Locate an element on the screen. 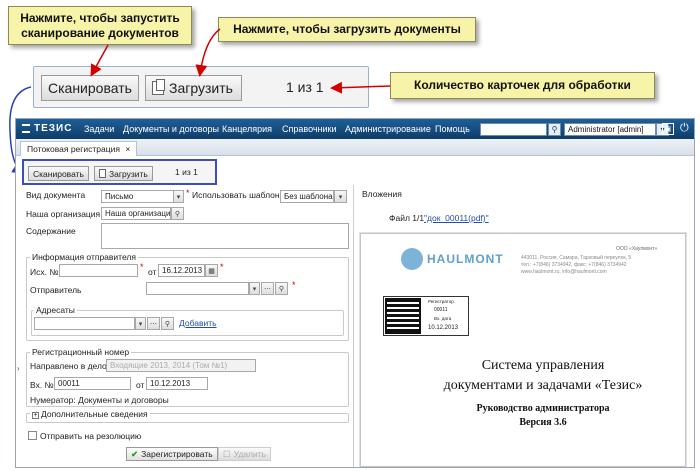 The height and width of the screenshot is (471, 700). sender-info-title: Информация отправителя is located at coordinates (84, 257).